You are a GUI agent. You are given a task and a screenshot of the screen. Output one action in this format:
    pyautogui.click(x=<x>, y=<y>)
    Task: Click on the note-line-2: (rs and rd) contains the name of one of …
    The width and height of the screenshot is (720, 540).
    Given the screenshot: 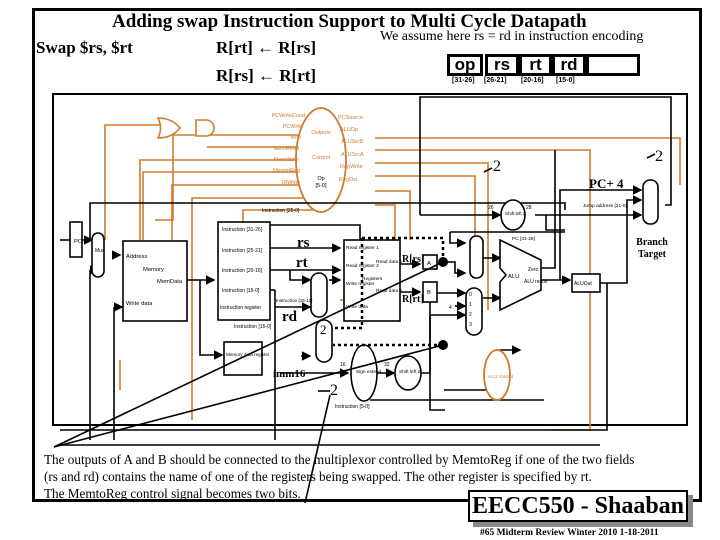 What is the action you would take?
    pyautogui.click(x=318, y=476)
    